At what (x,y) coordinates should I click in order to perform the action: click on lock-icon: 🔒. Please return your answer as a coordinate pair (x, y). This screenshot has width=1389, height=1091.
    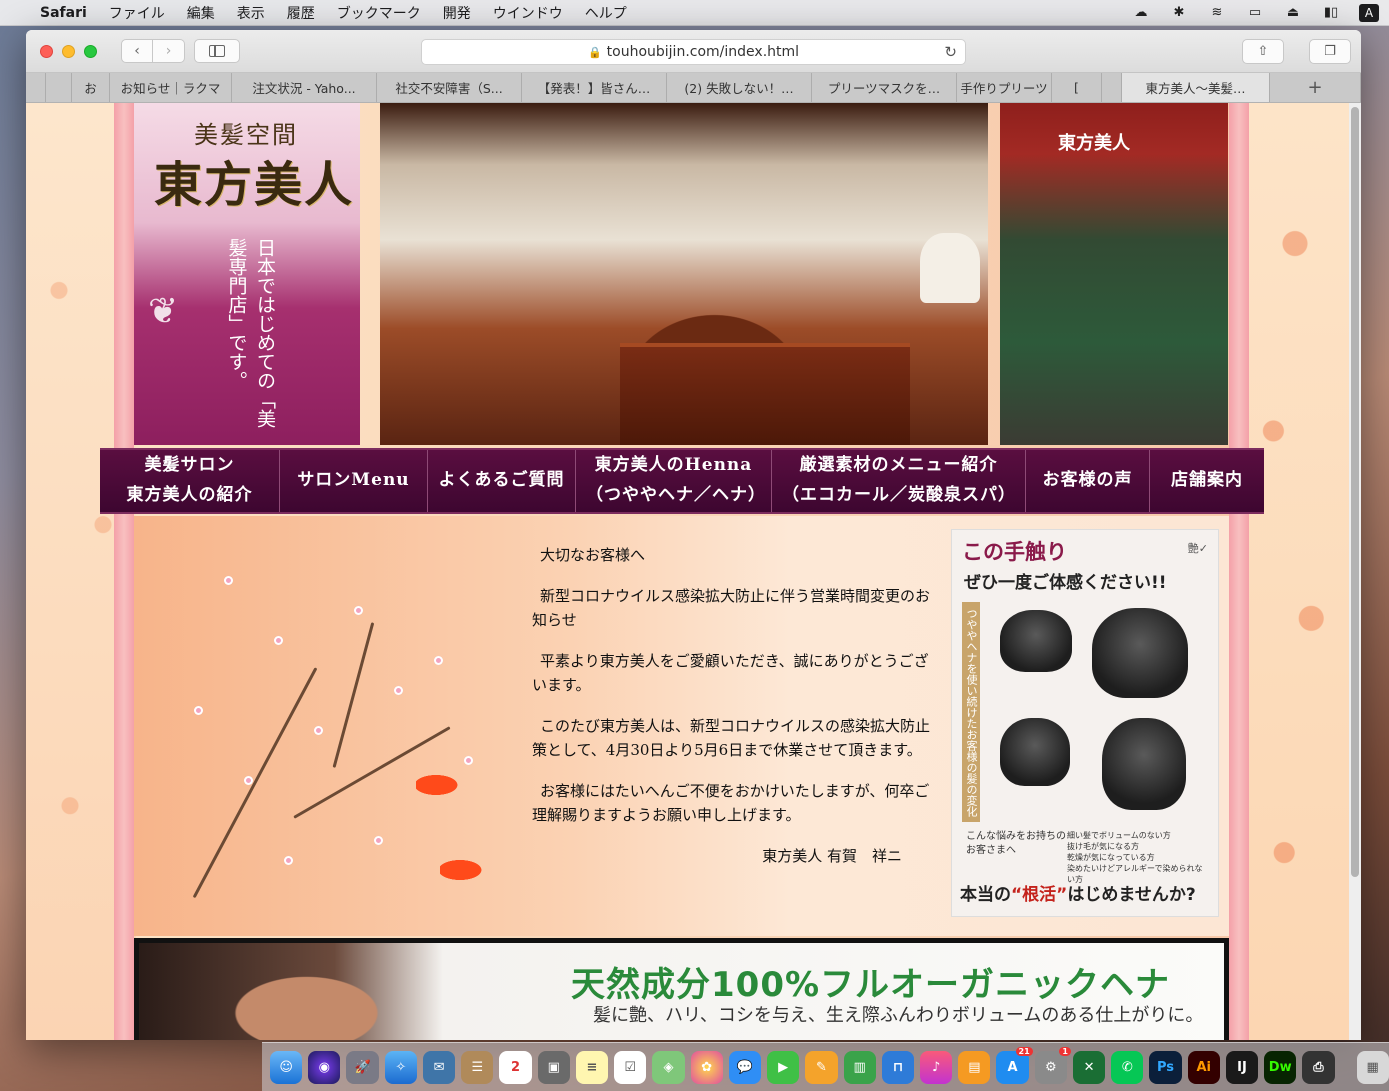
    Looking at the image, I should click on (594, 52).